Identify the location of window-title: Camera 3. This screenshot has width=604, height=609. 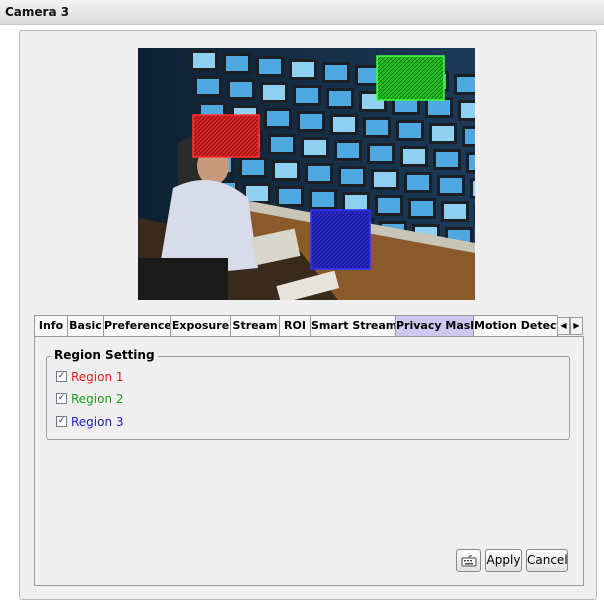
(37, 12).